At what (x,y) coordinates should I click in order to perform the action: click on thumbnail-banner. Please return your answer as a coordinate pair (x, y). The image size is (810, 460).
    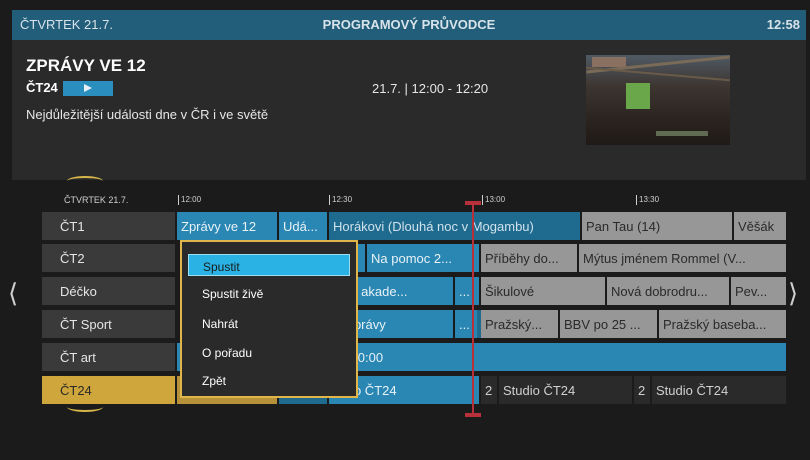
    Looking at the image, I should click on (609, 62).